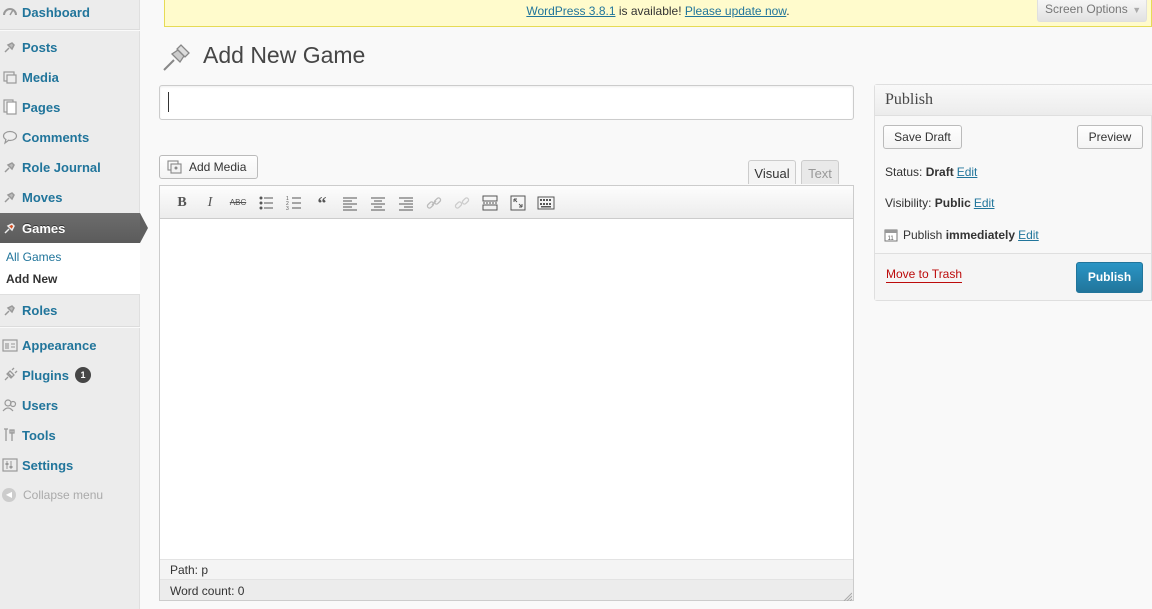 This screenshot has width=1152, height=609. I want to click on publish-schedule: 11 Publish immediately Edit, so click(961, 235).